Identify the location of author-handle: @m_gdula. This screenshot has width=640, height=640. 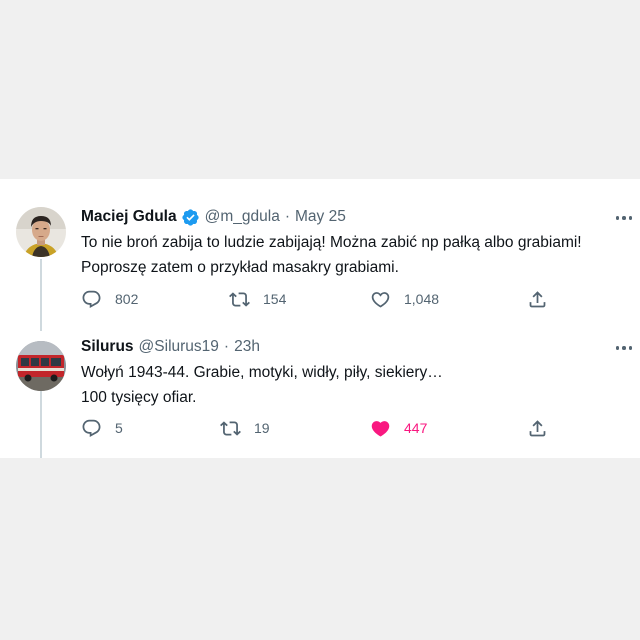
(242, 217).